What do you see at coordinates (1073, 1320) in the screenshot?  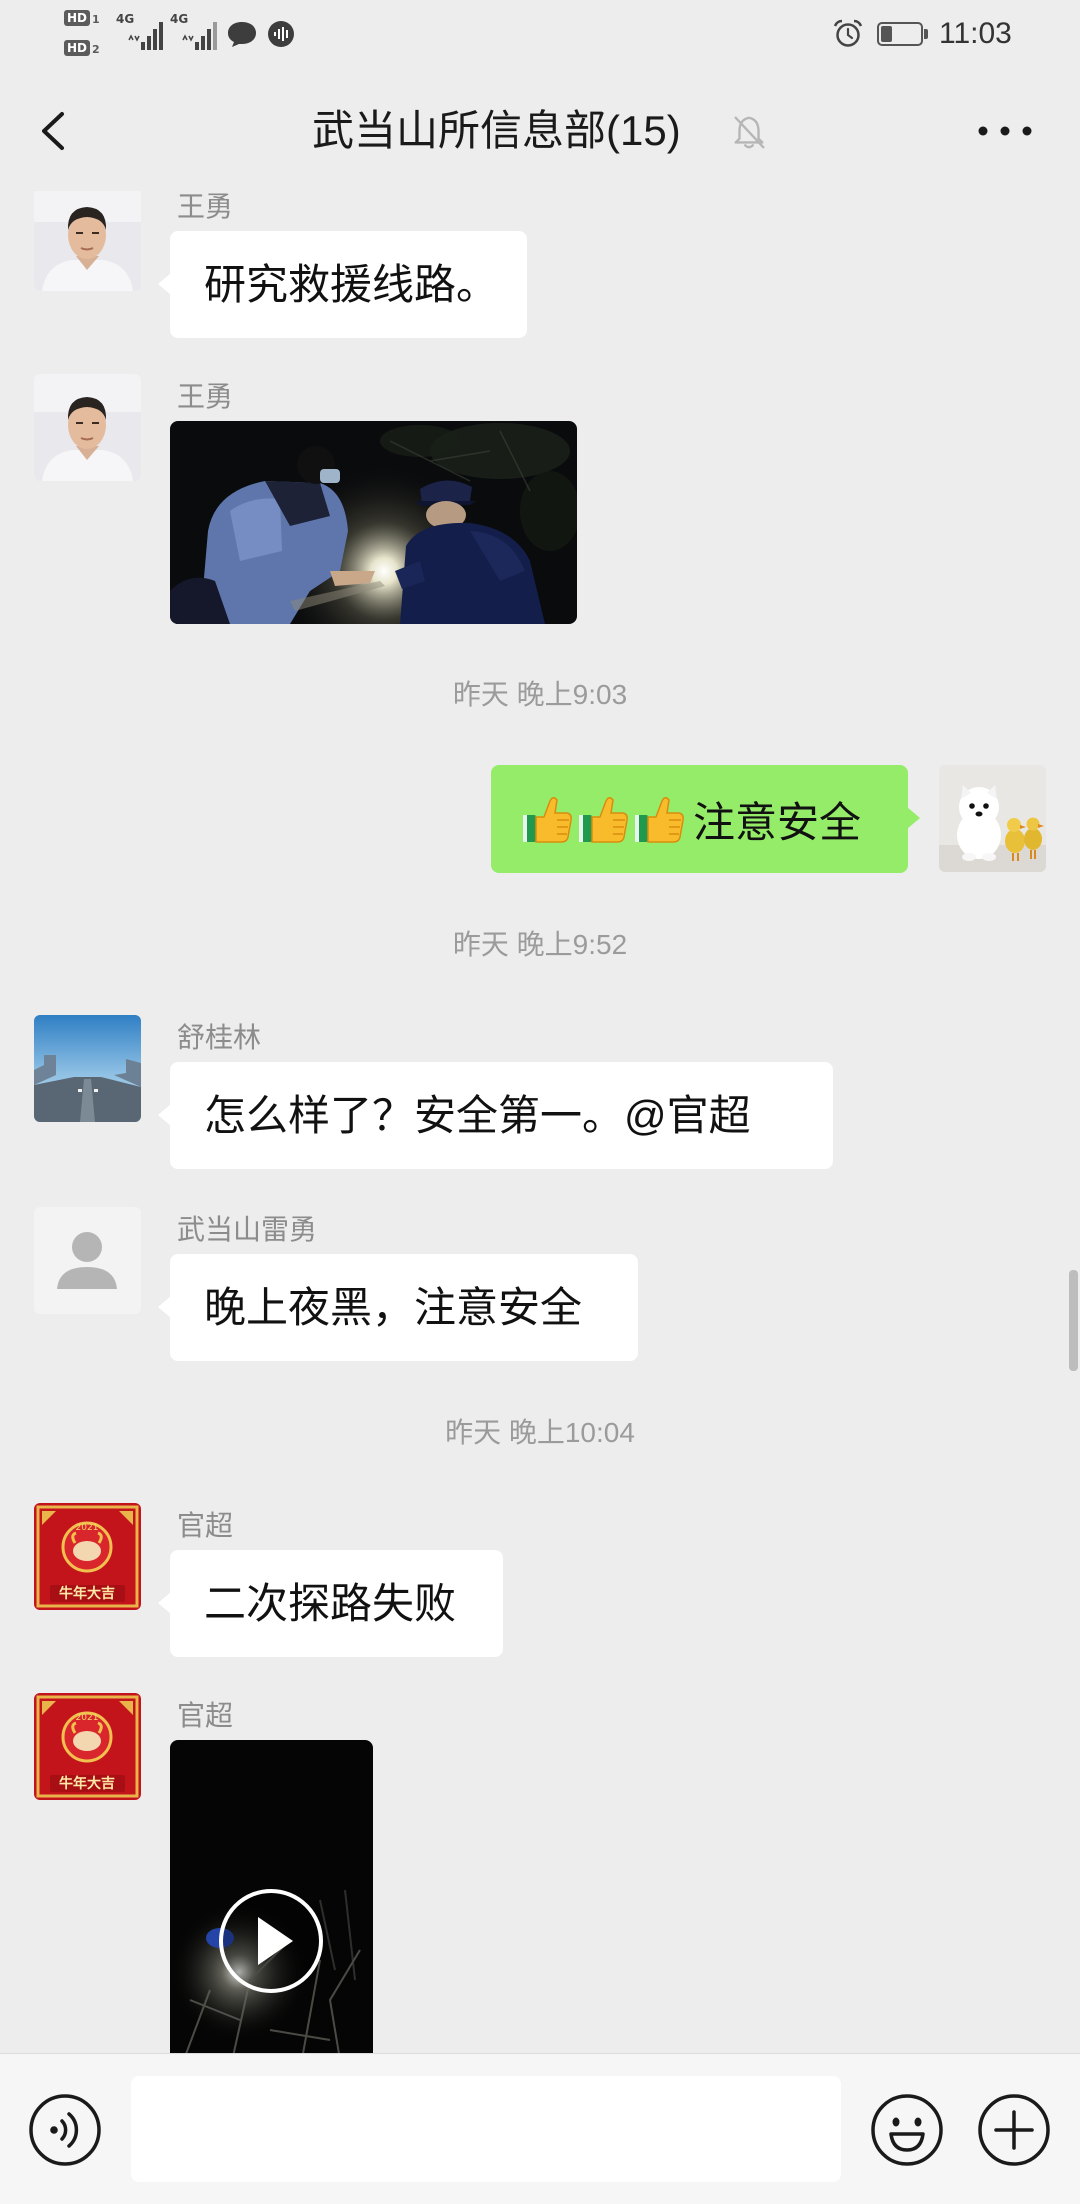 I see `scroll-indicator` at bounding box center [1073, 1320].